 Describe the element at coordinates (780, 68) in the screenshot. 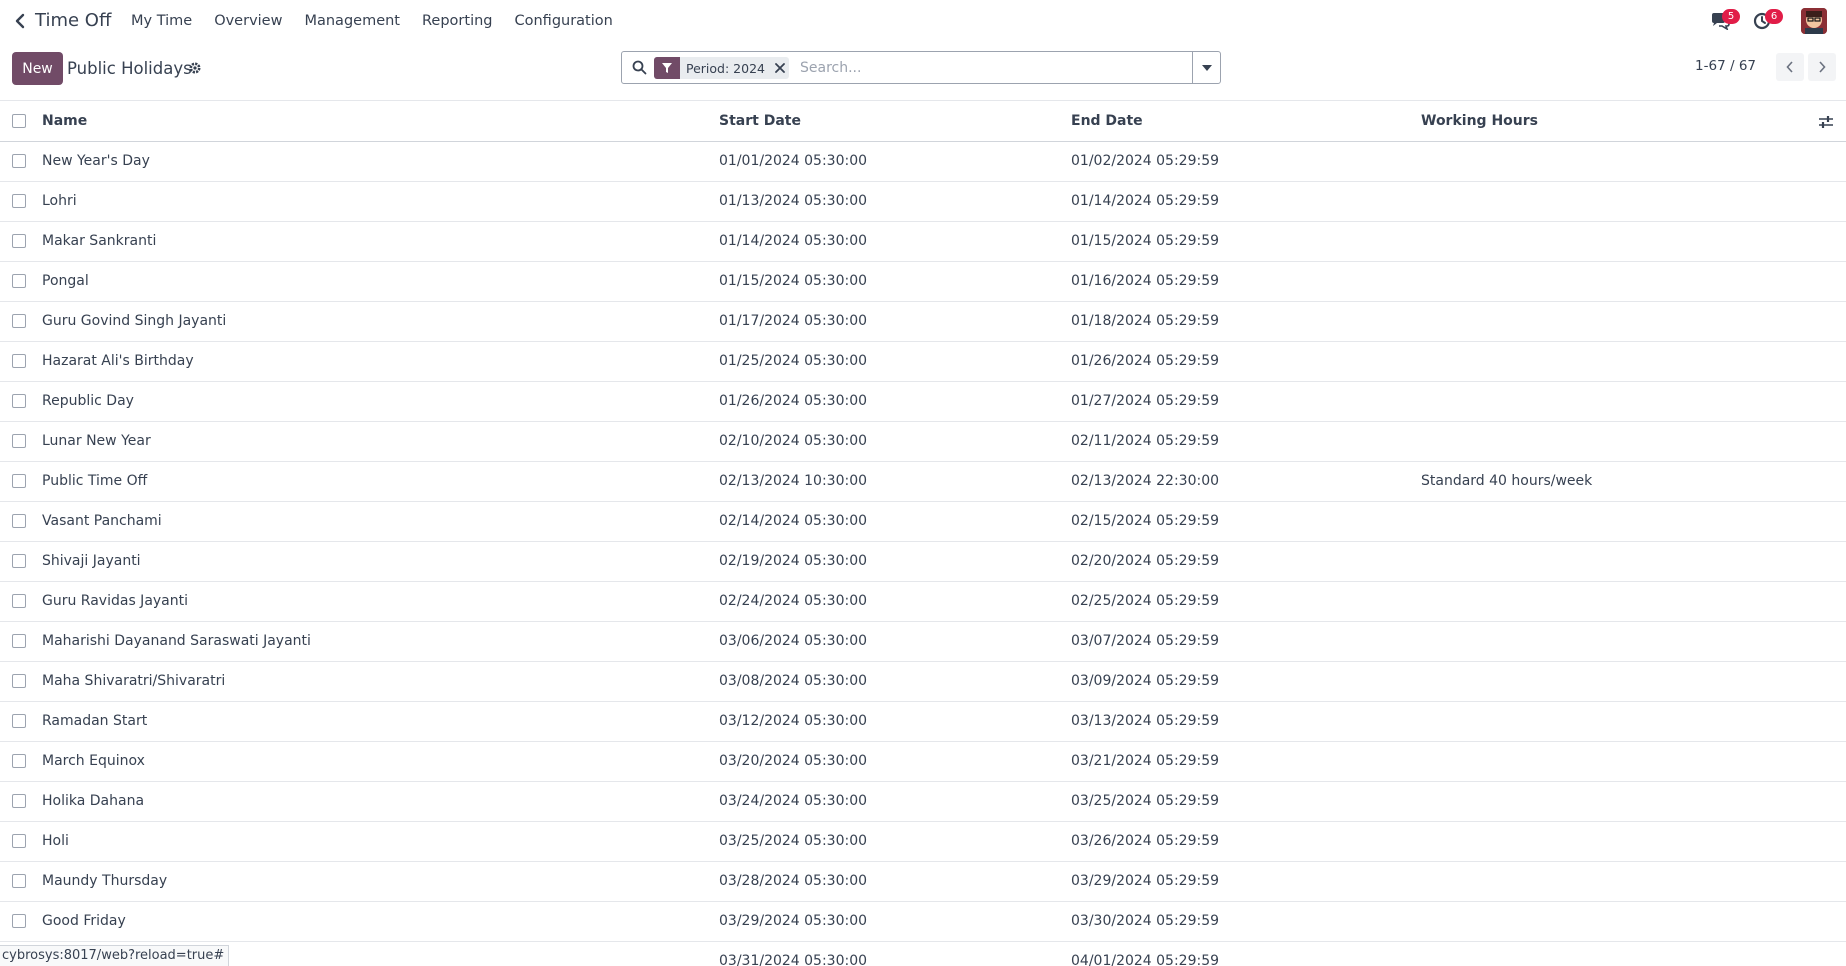

I see `remove-facet-close-icon` at that location.